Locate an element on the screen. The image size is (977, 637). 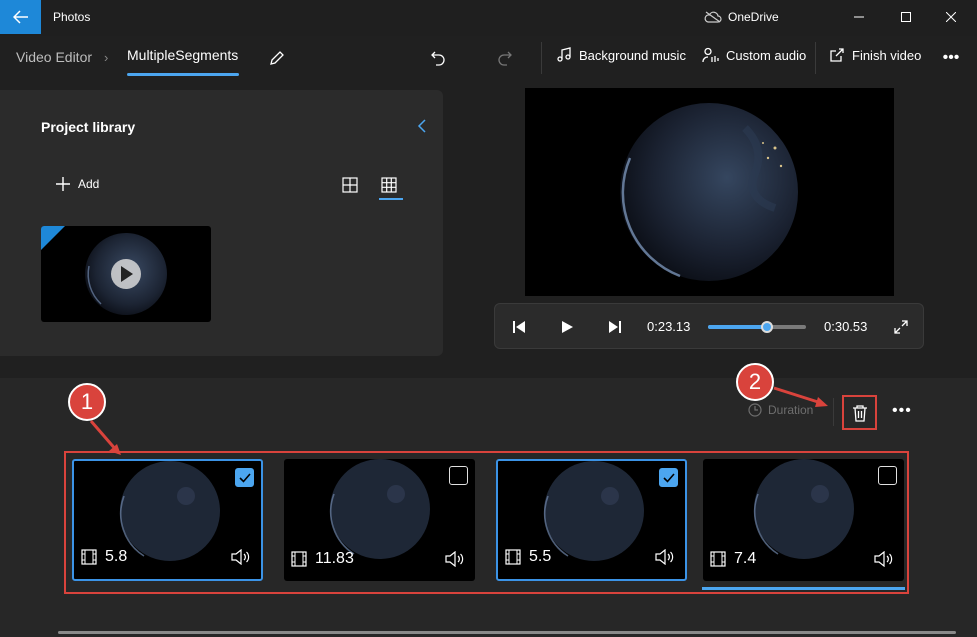
background-music-button: Background music is located at coordinates (621, 55).